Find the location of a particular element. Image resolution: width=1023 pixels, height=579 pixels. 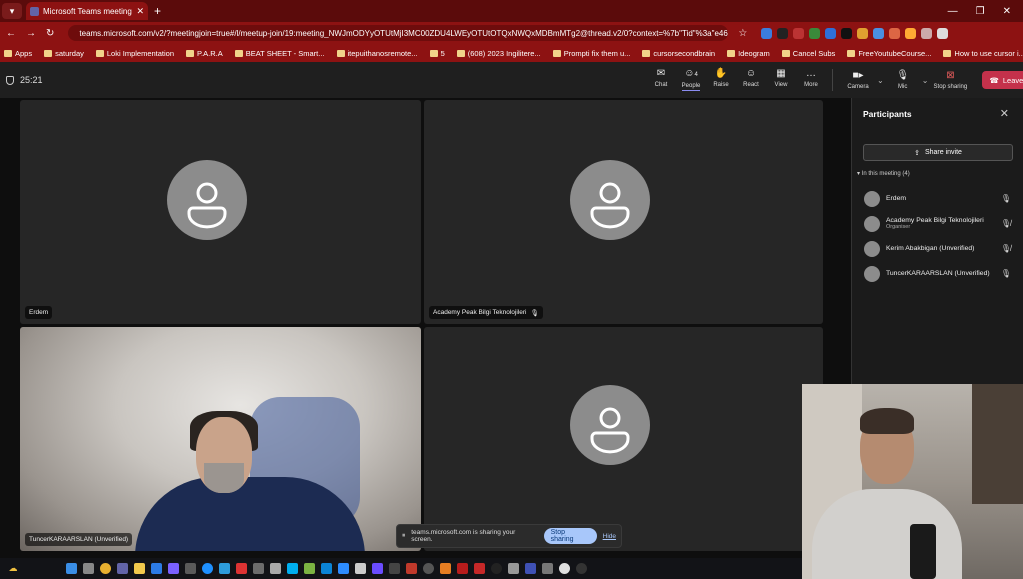

camera-button: ■▸ Camera is located at coordinates (858, 80).